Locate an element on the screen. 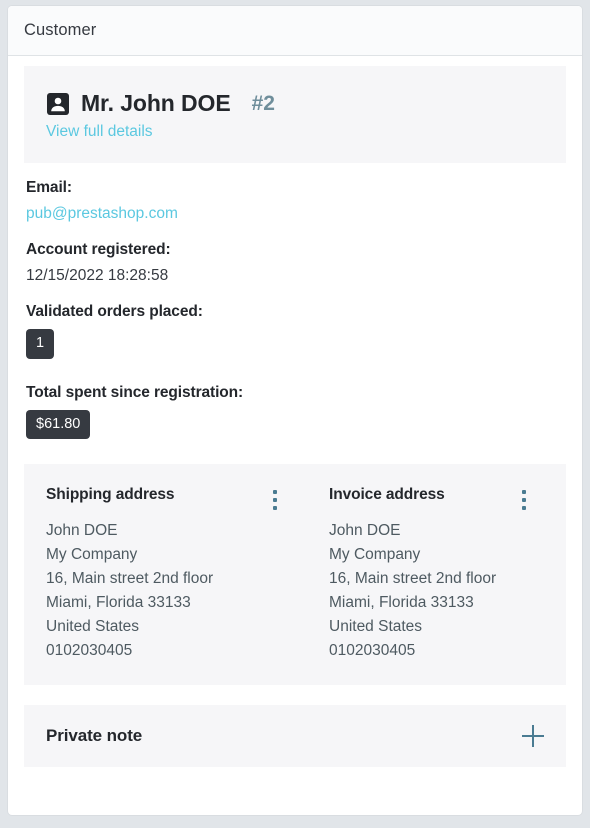  detail-email: Email: pub@prestashop.com is located at coordinates (295, 201).